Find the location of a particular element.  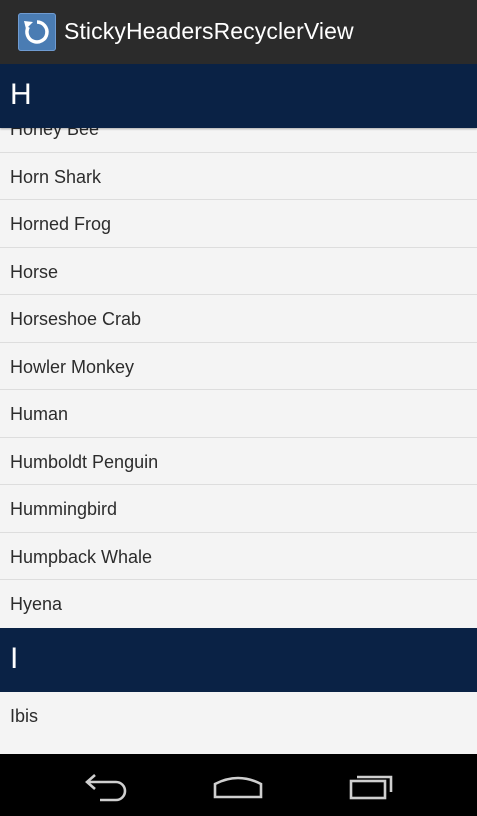

list-item: Horn Shark is located at coordinates (238, 176).